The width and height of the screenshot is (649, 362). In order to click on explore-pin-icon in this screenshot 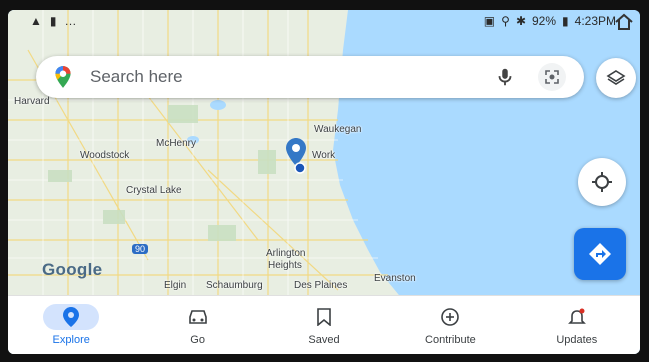, I will do `click(71, 317)`.